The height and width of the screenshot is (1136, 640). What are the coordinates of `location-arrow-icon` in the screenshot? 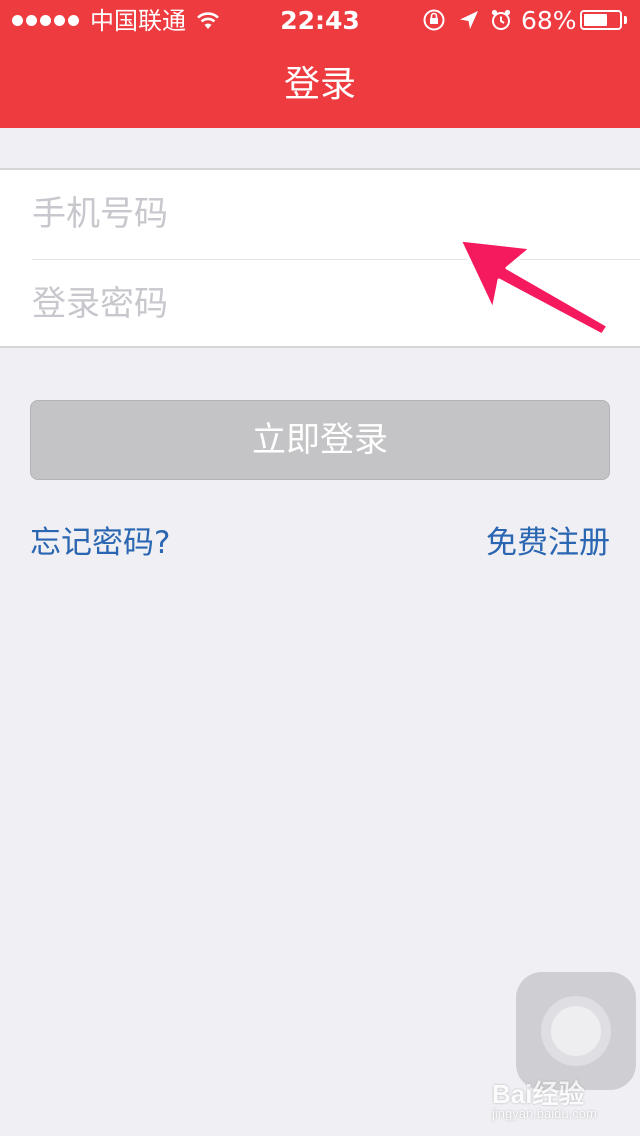 It's located at (469, 20).